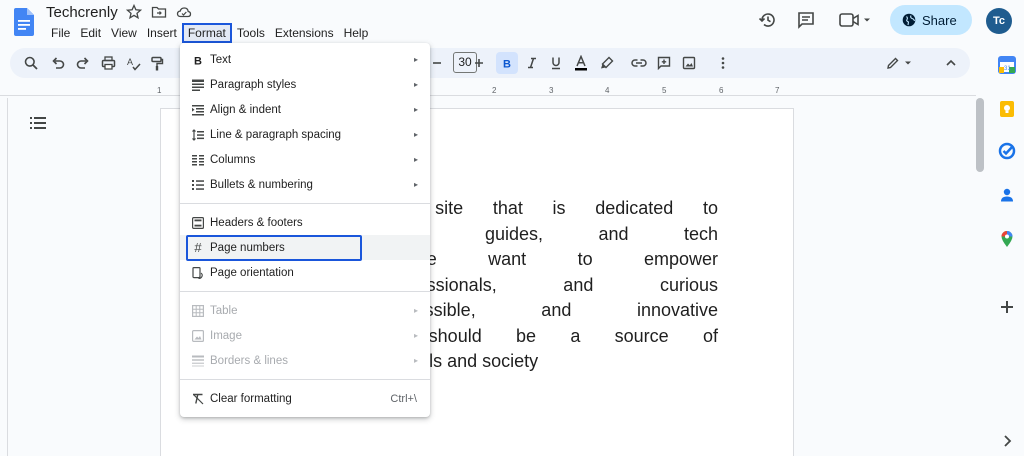 Image resolution: width=1024 pixels, height=456 pixels. I want to click on hash-icon: #, so click(198, 247).